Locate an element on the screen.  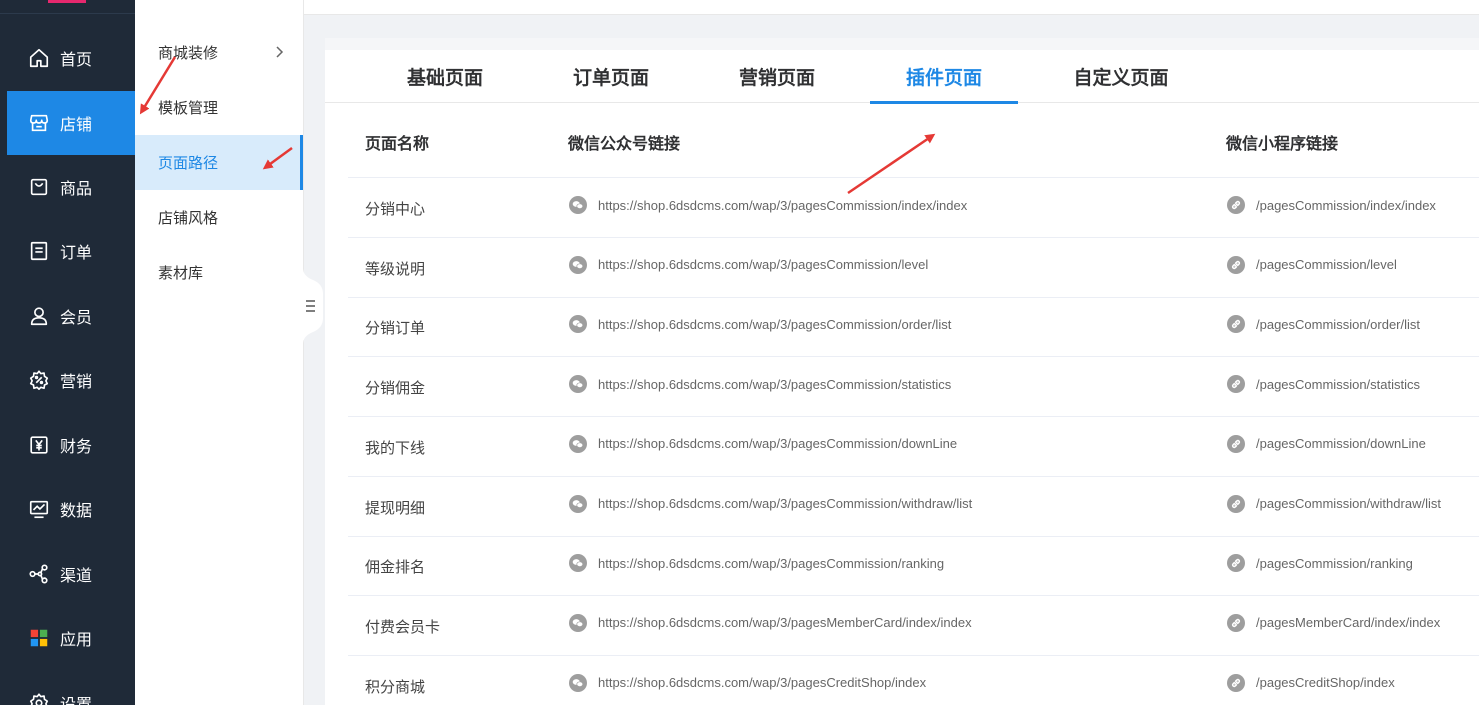
miniprogram-link-text: /pagesCommission/downLine is located at coordinates (1341, 444).